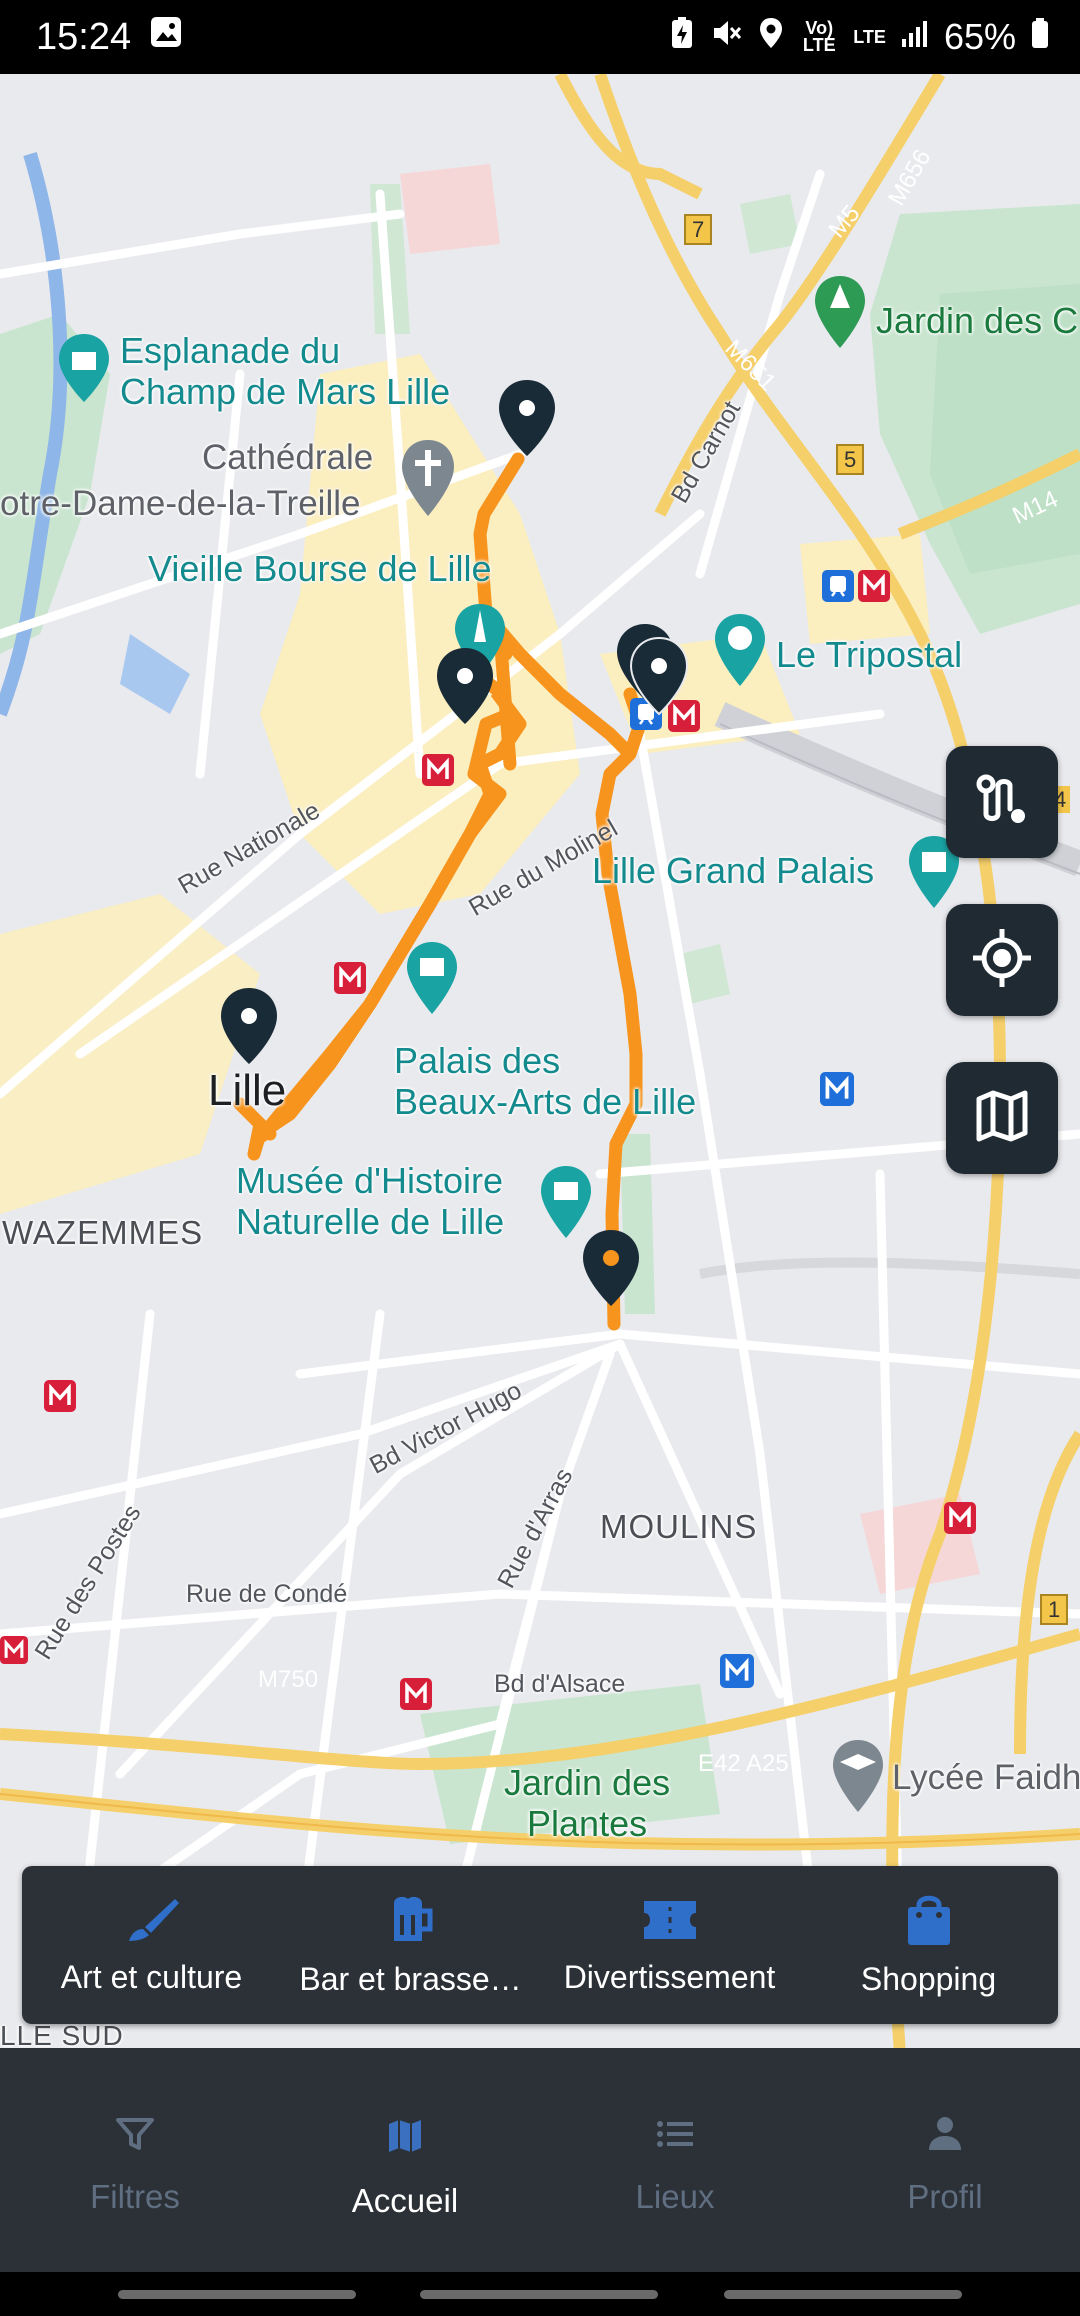 The height and width of the screenshot is (2316, 1080). What do you see at coordinates (670, 1920) in the screenshot?
I see `ticket-icon` at bounding box center [670, 1920].